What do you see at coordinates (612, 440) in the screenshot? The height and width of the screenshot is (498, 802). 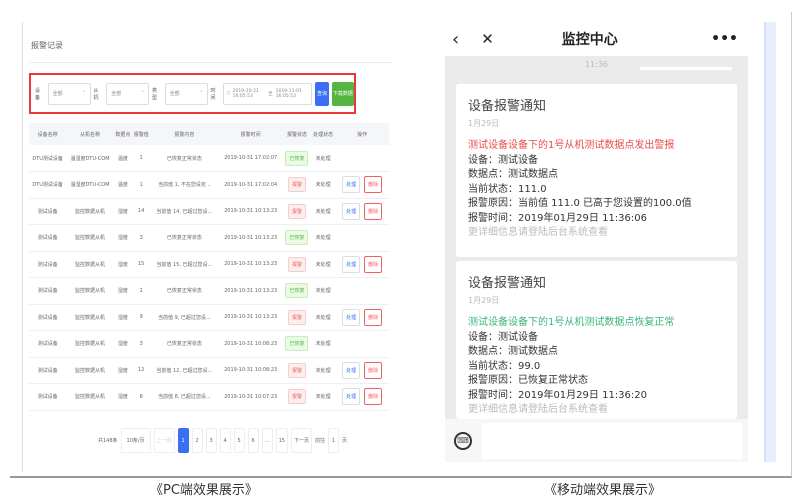 I see `message-input` at bounding box center [612, 440].